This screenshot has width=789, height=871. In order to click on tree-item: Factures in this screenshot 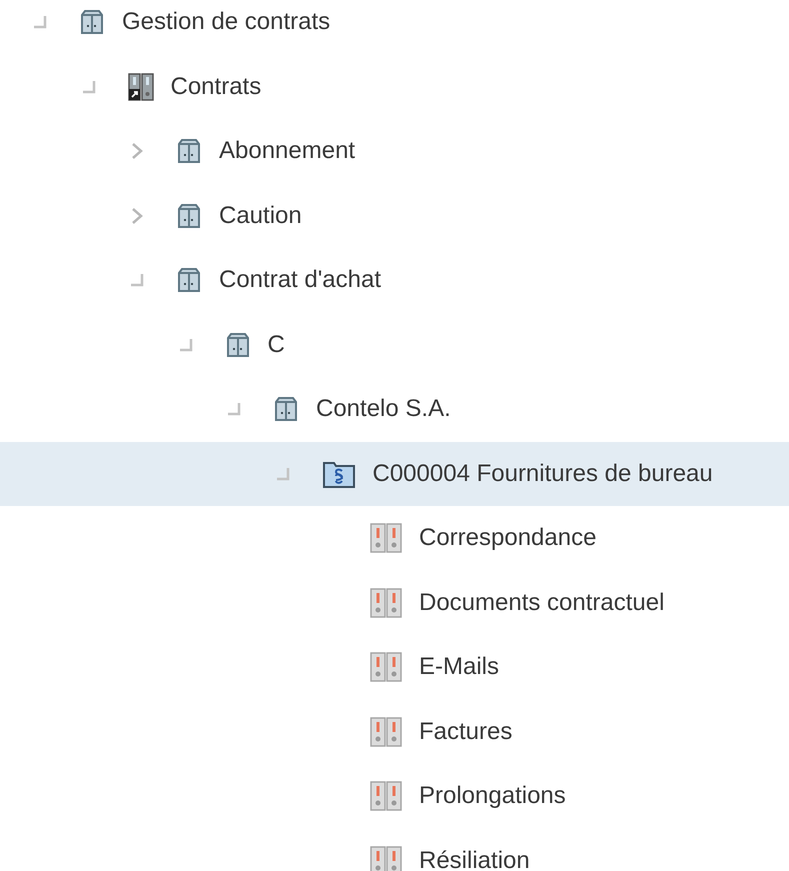, I will do `click(394, 732)`.